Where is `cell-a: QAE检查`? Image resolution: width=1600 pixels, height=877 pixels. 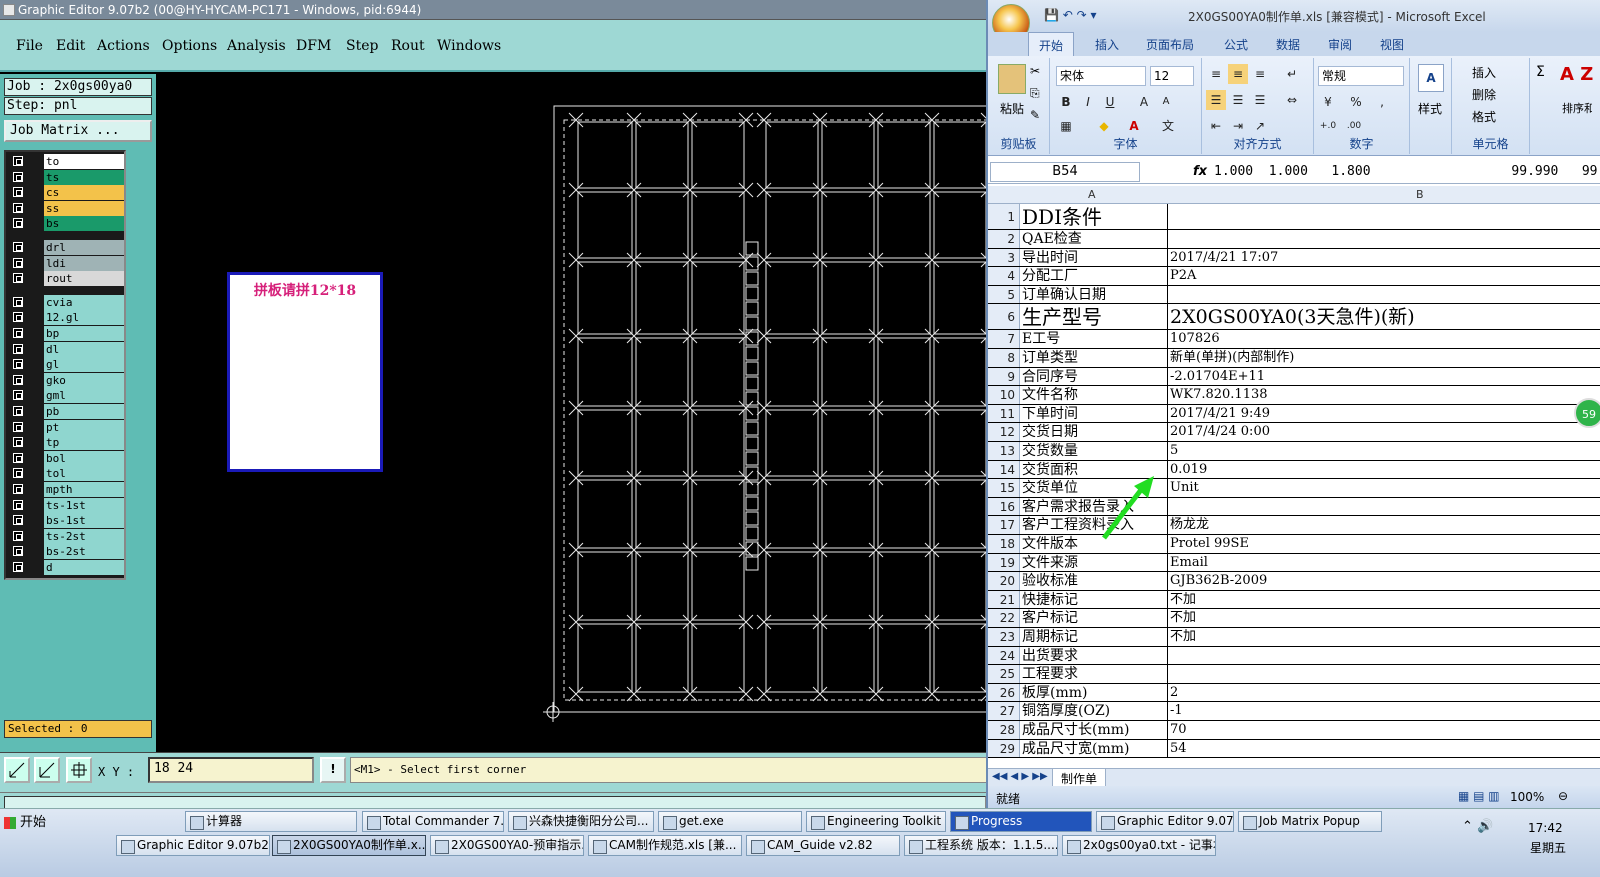 cell-a: QAE检查 is located at coordinates (1094, 239).